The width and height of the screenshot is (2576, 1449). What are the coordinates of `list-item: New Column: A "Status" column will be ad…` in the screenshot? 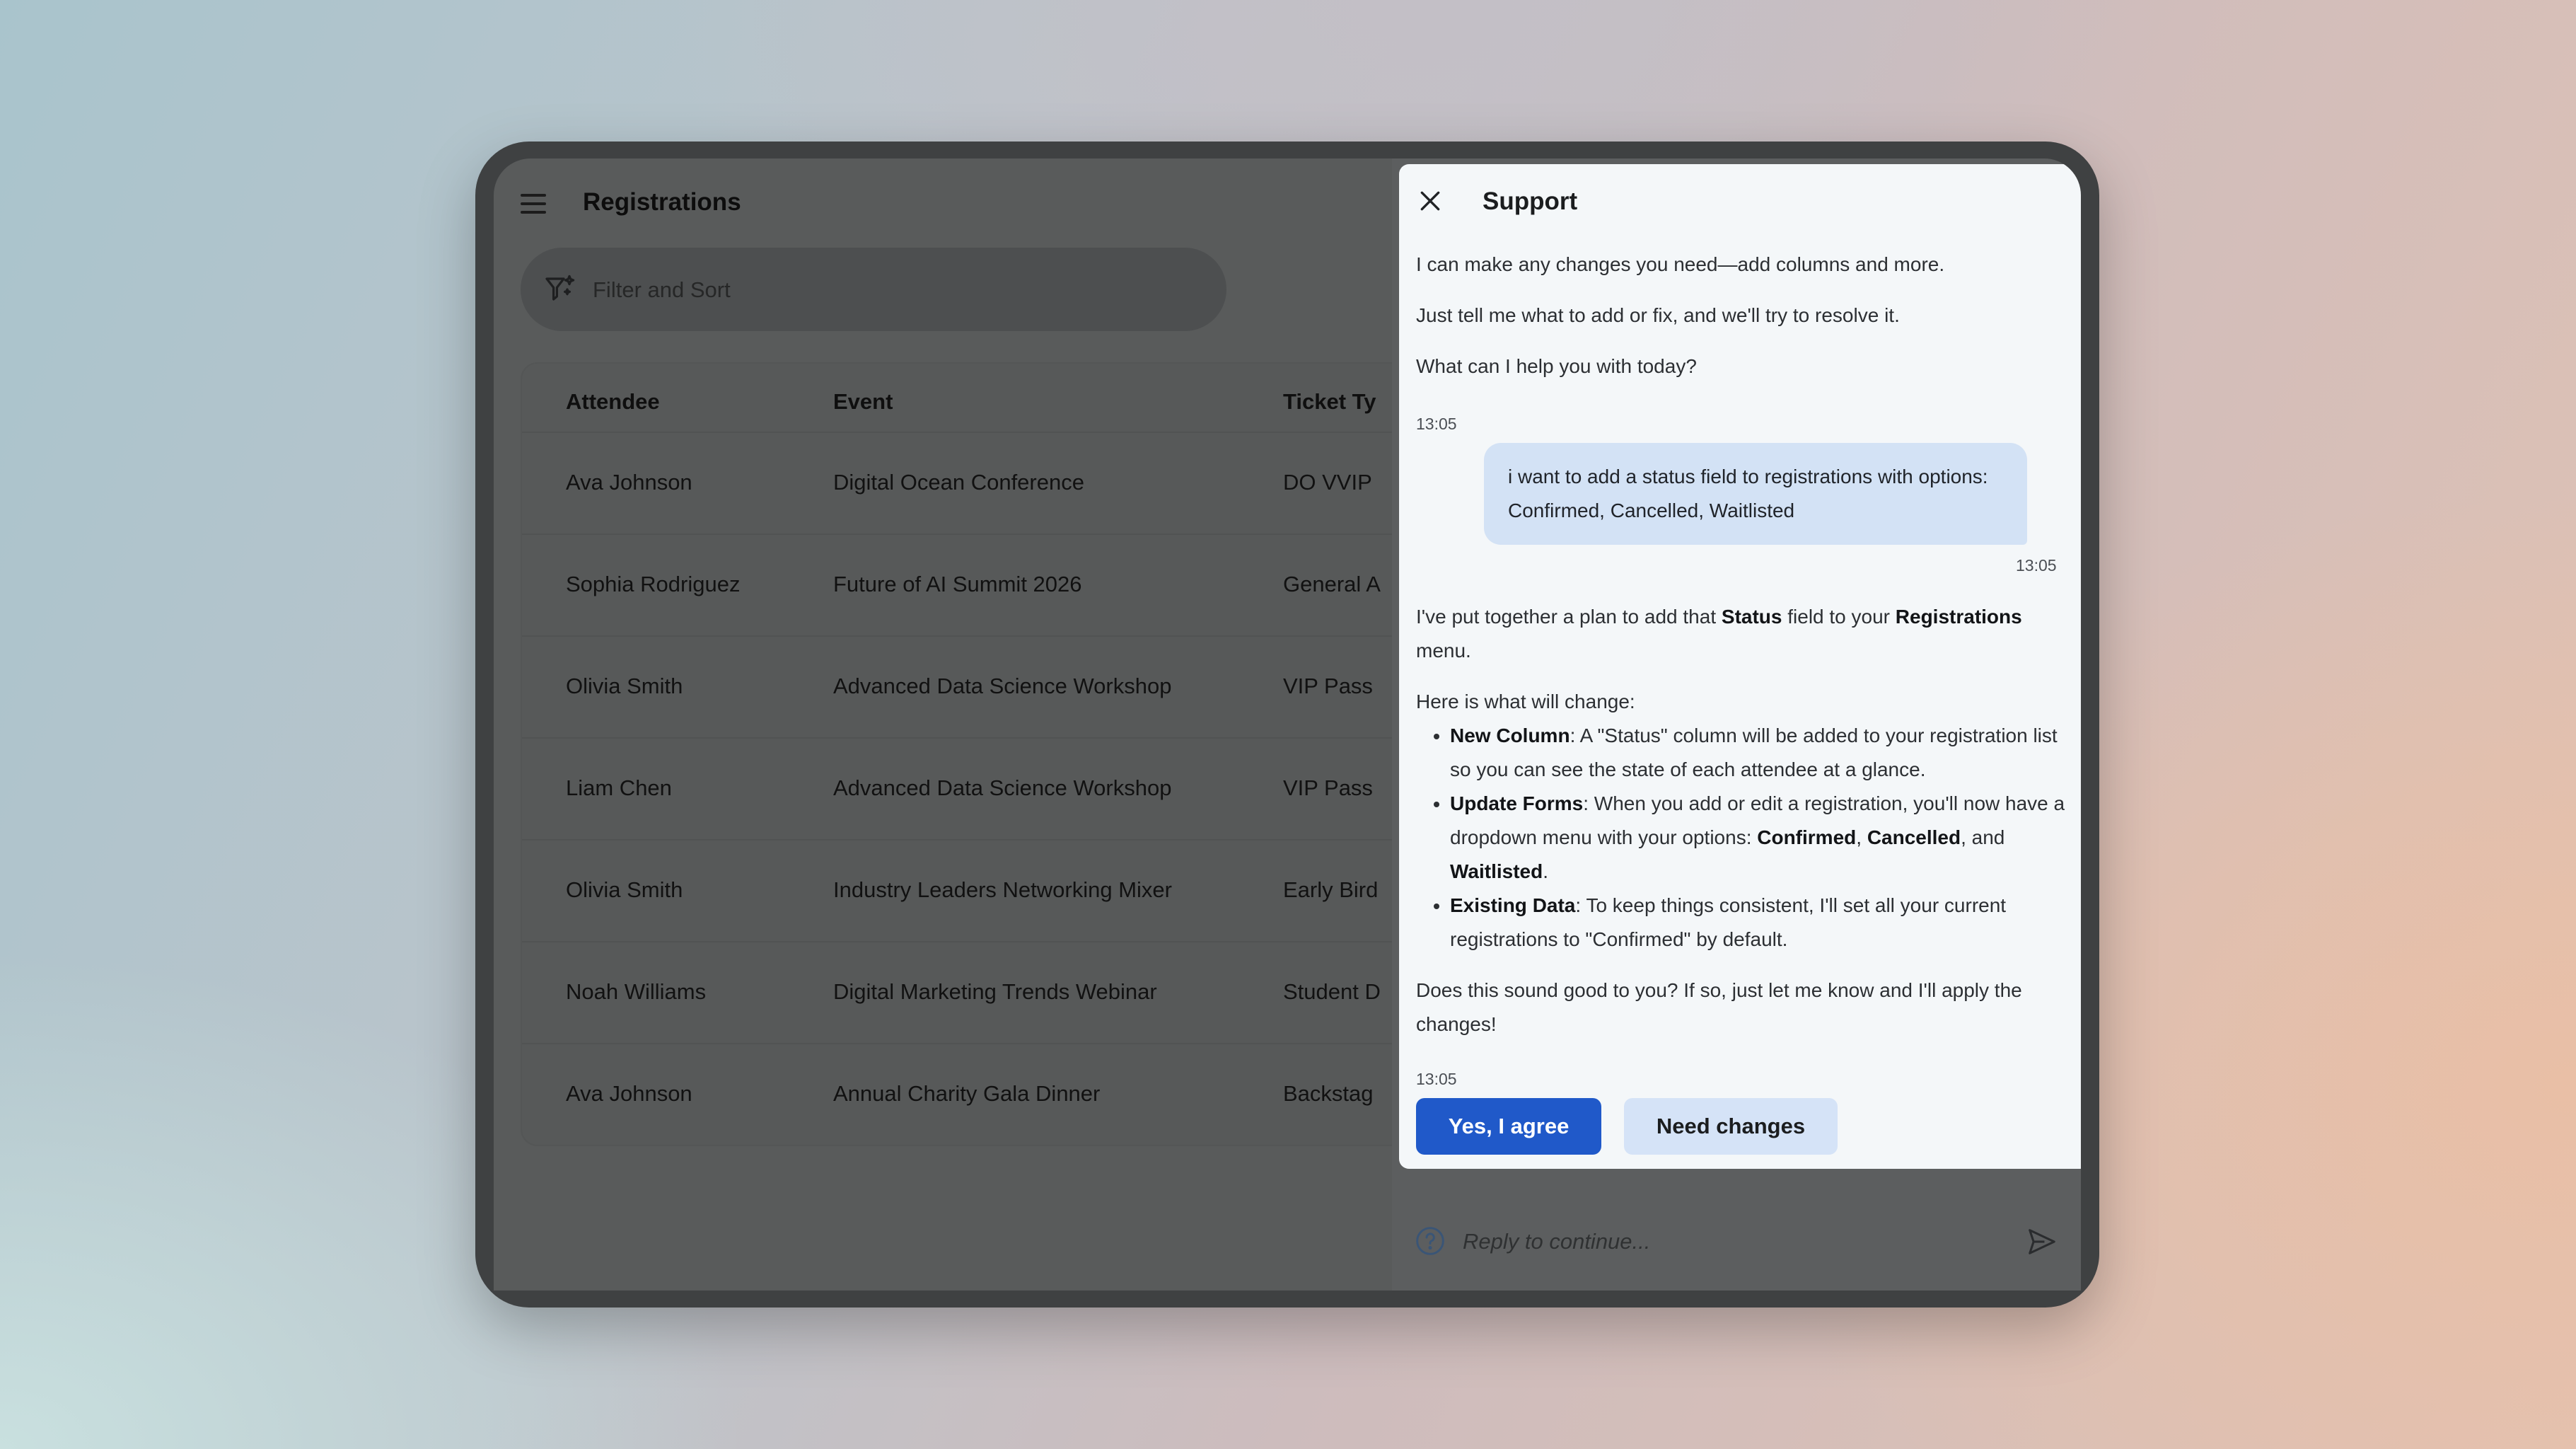 It's located at (1758, 753).